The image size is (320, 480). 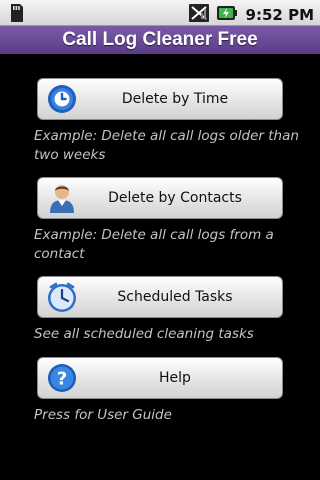 I want to click on contact-person-icon, so click(x=62, y=198).